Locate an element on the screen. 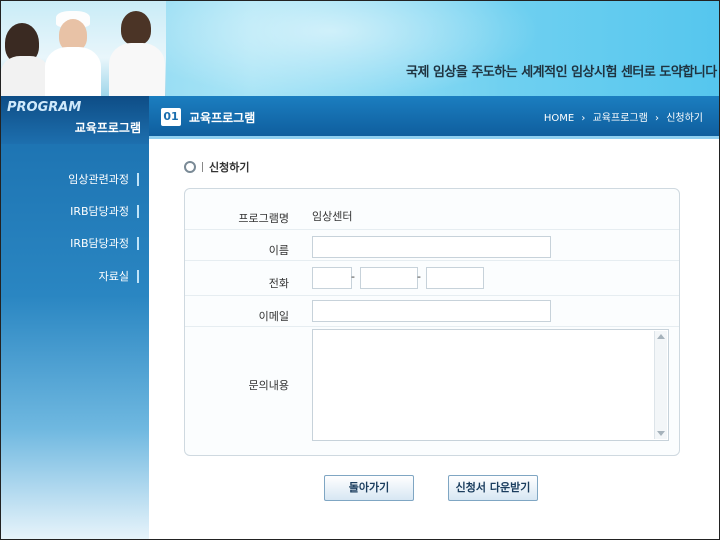 This screenshot has width=720, height=540. sidebar-item-irb-course-2: IRB담당과정 is located at coordinates (104, 243).